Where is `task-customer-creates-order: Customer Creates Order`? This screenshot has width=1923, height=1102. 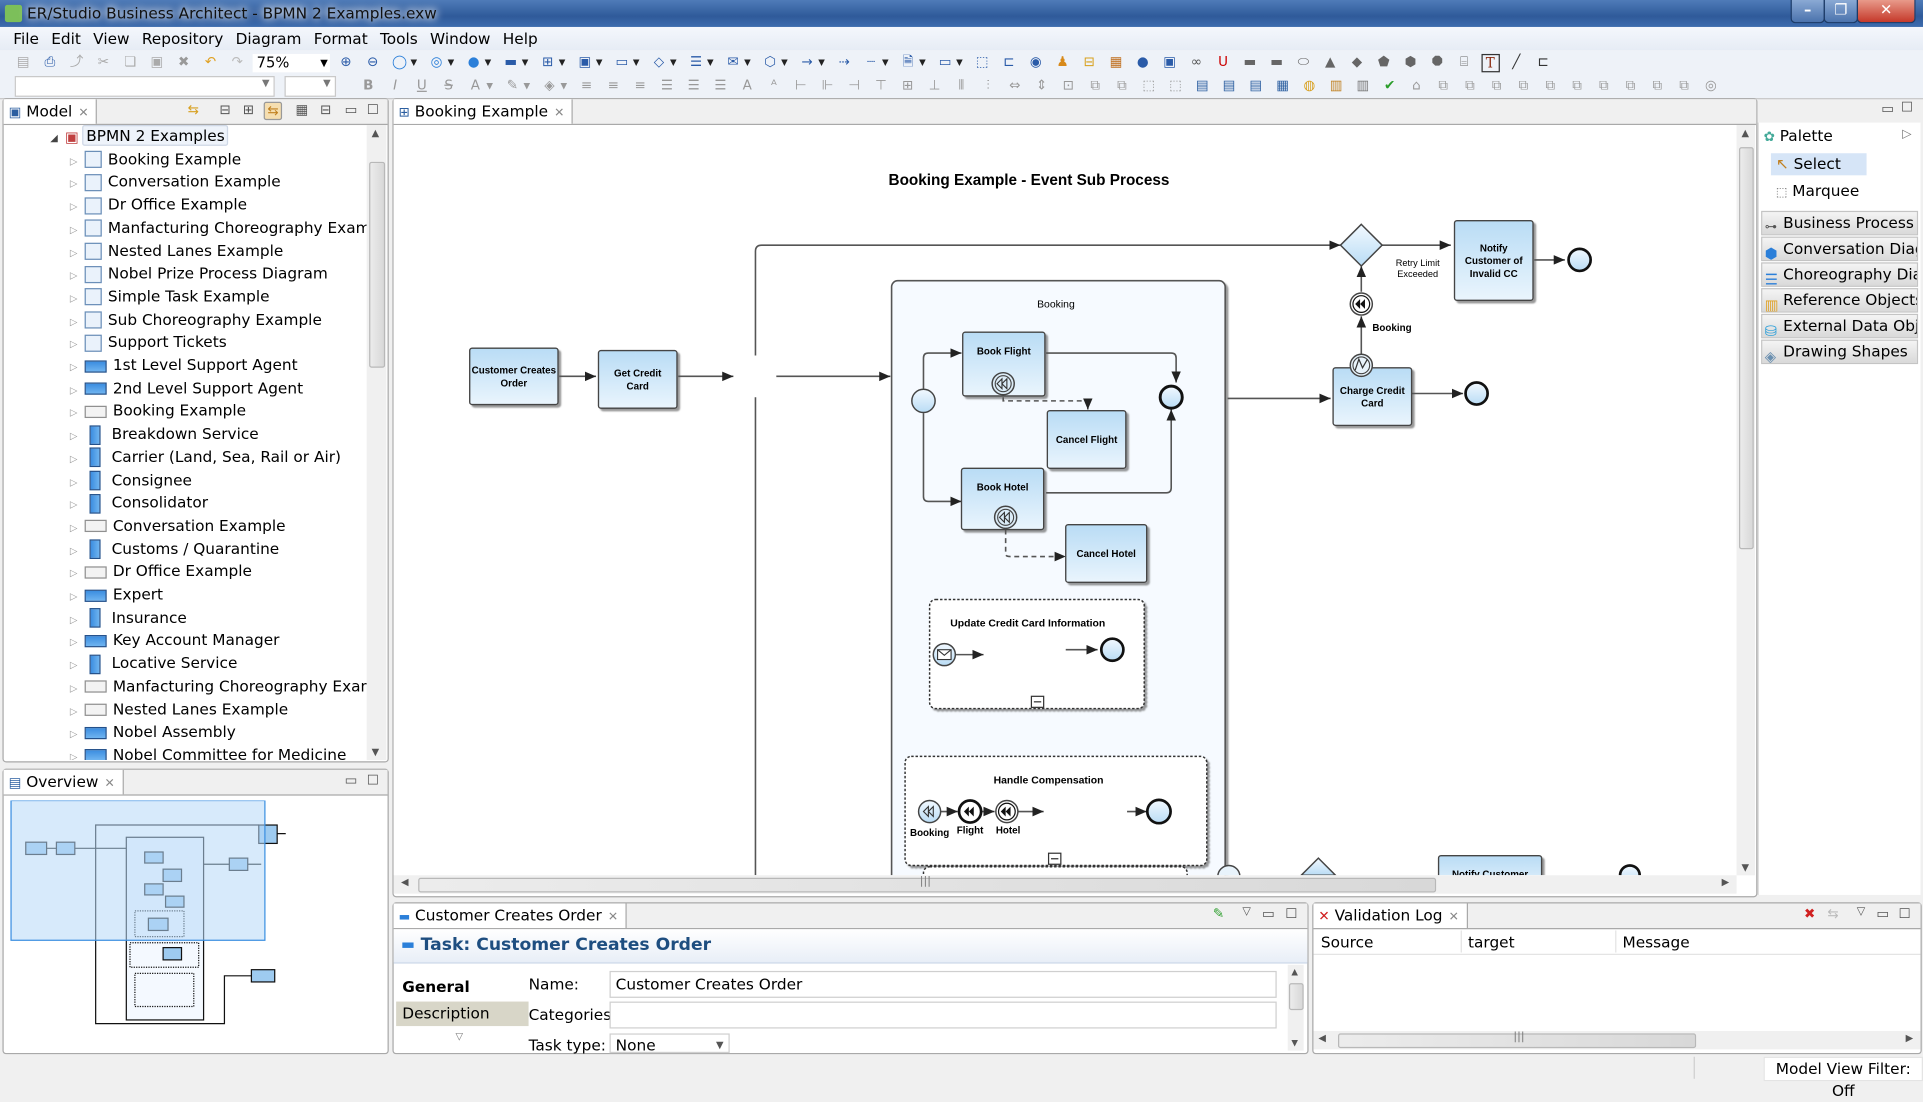 task-customer-creates-order: Customer Creates Order is located at coordinates (514, 376).